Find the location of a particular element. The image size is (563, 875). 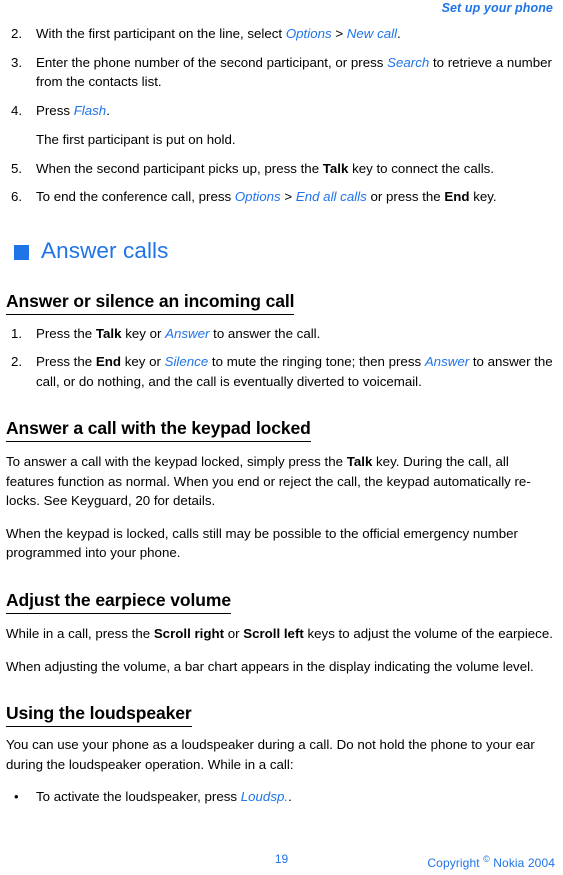

section-heading-text: Answer a call with the keypad locked is located at coordinates (158, 430).